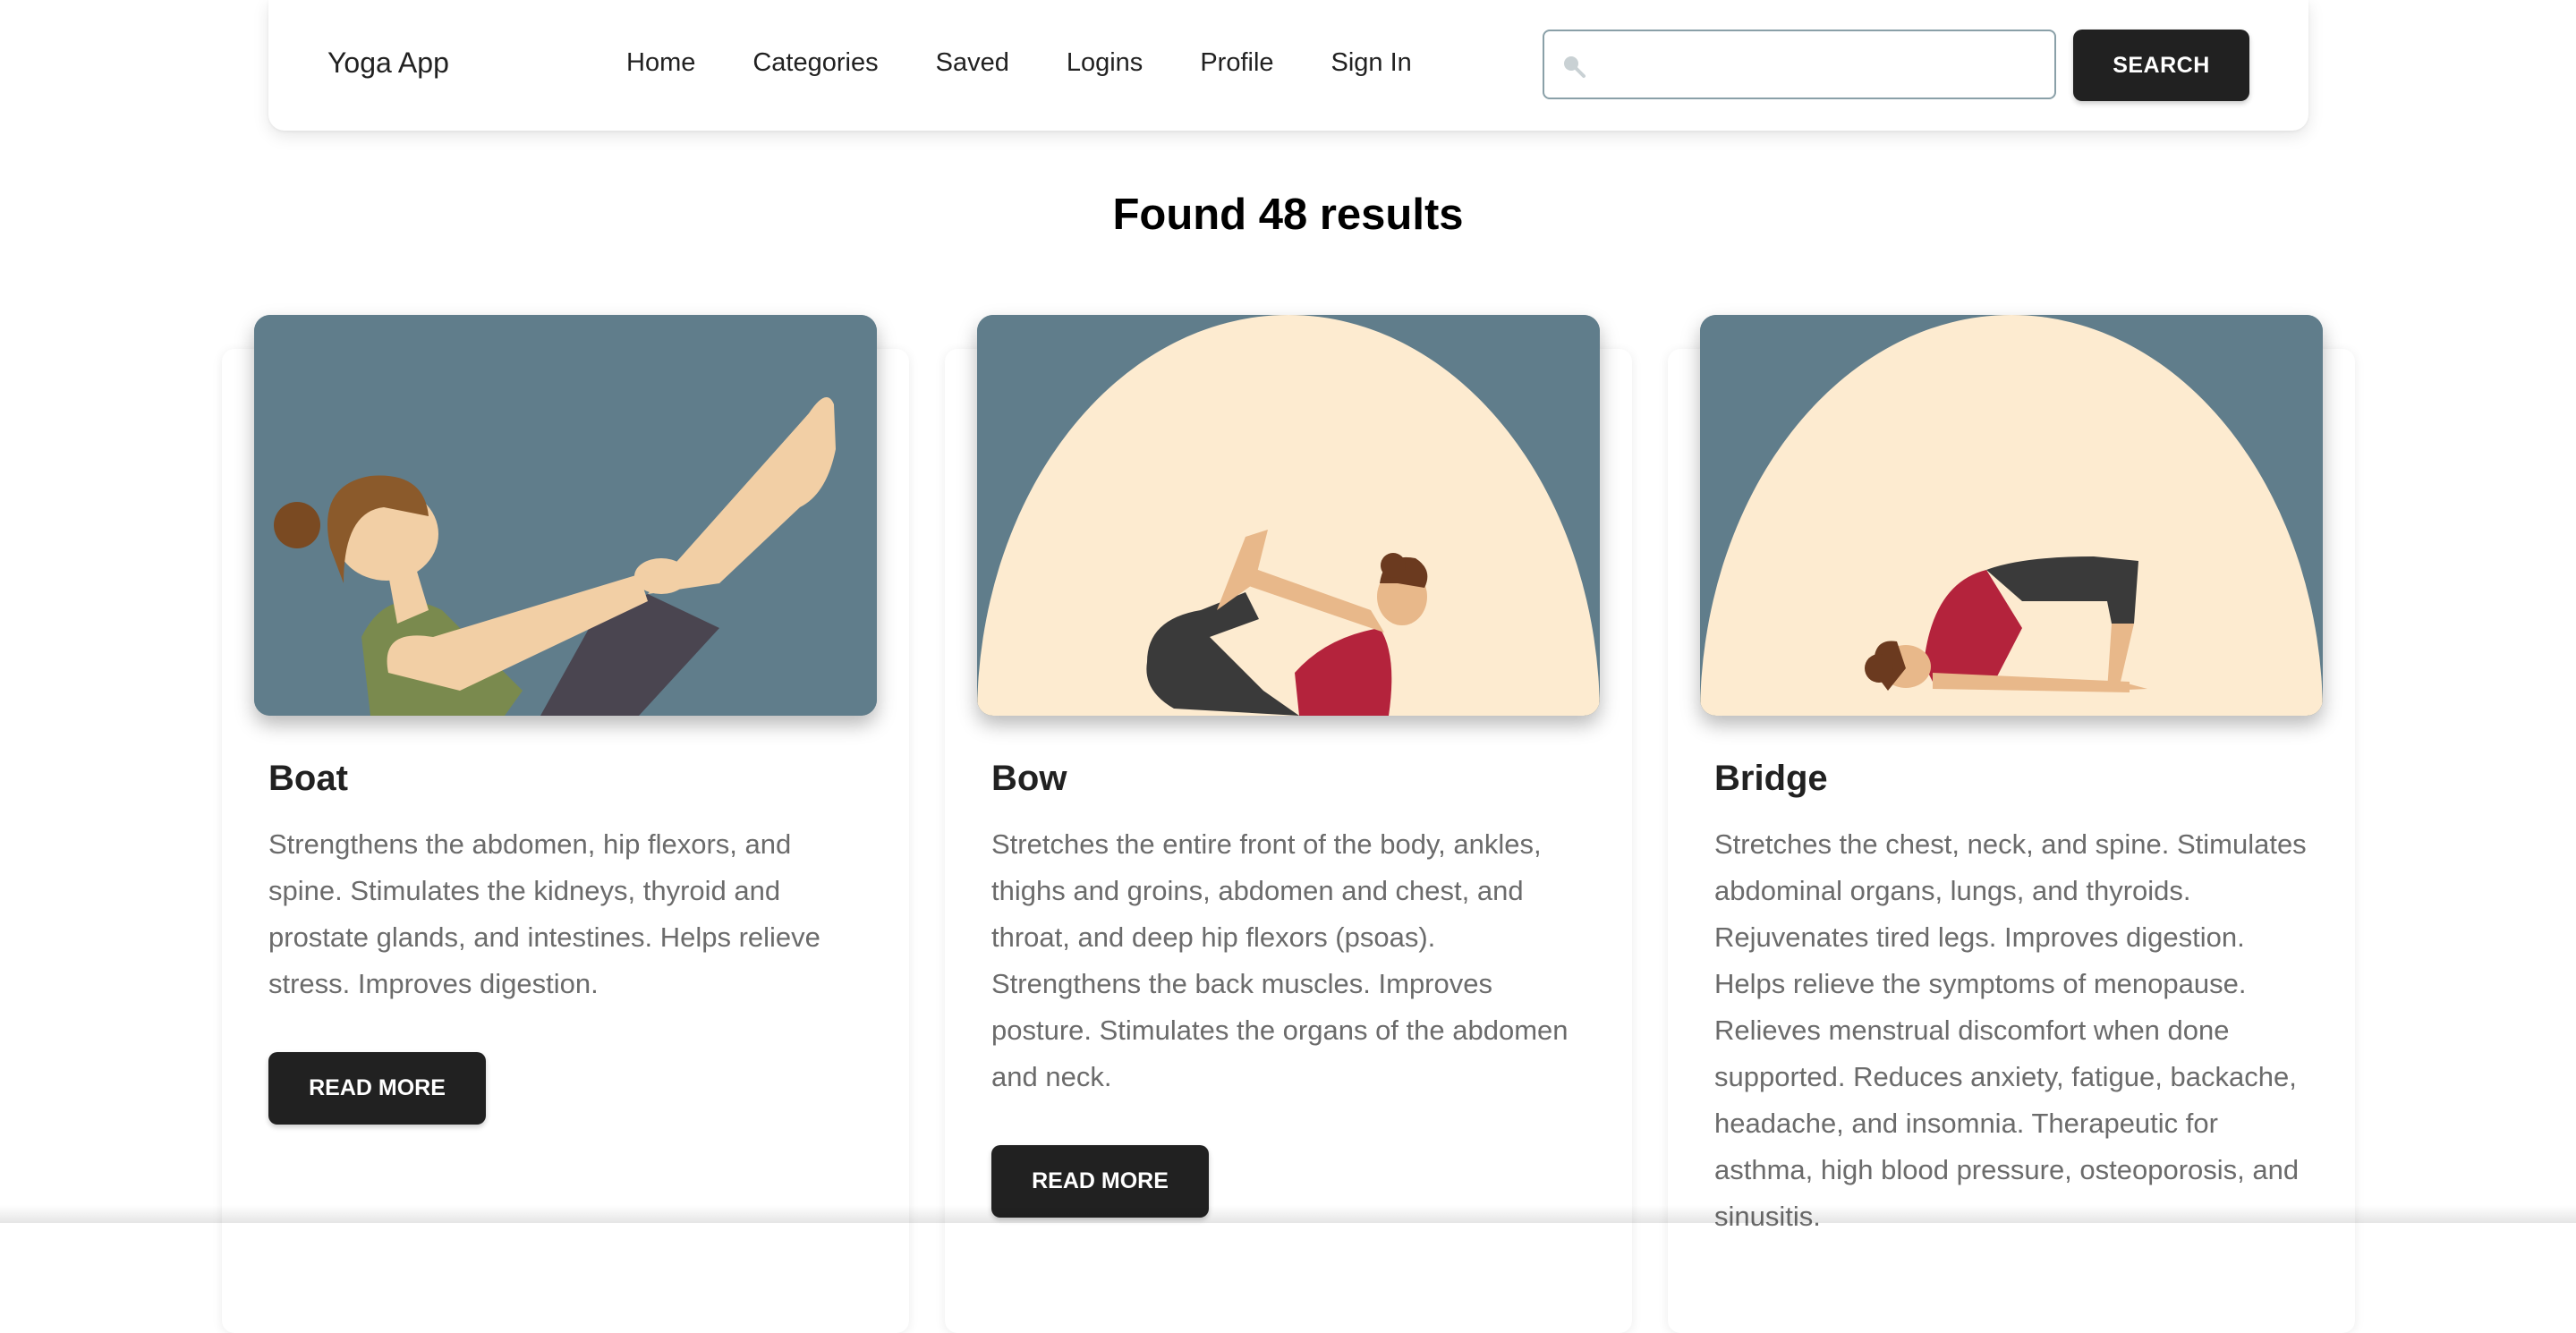  Describe the element at coordinates (660, 63) in the screenshot. I see `nav-link-home: Home` at that location.